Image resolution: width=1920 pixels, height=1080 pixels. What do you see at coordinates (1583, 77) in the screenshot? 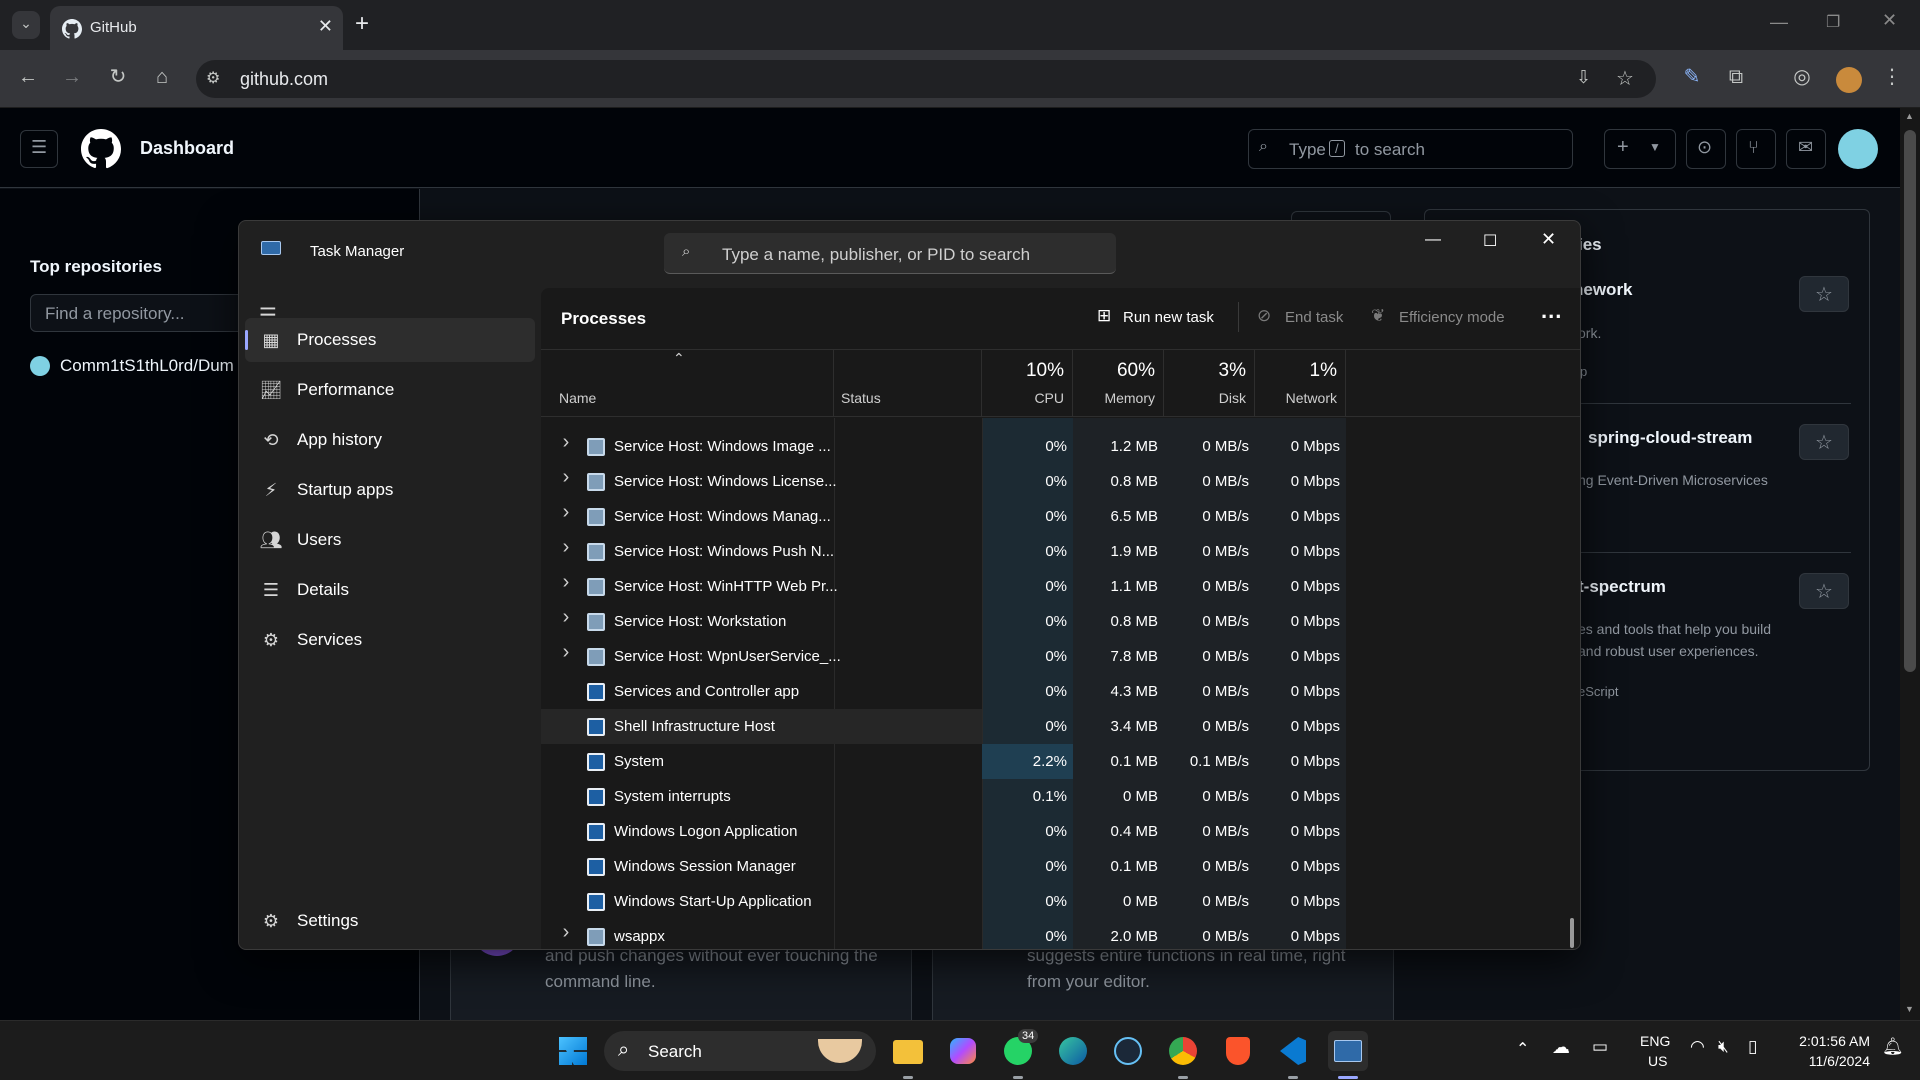
I see `install-app-icon: ⇩` at bounding box center [1583, 77].